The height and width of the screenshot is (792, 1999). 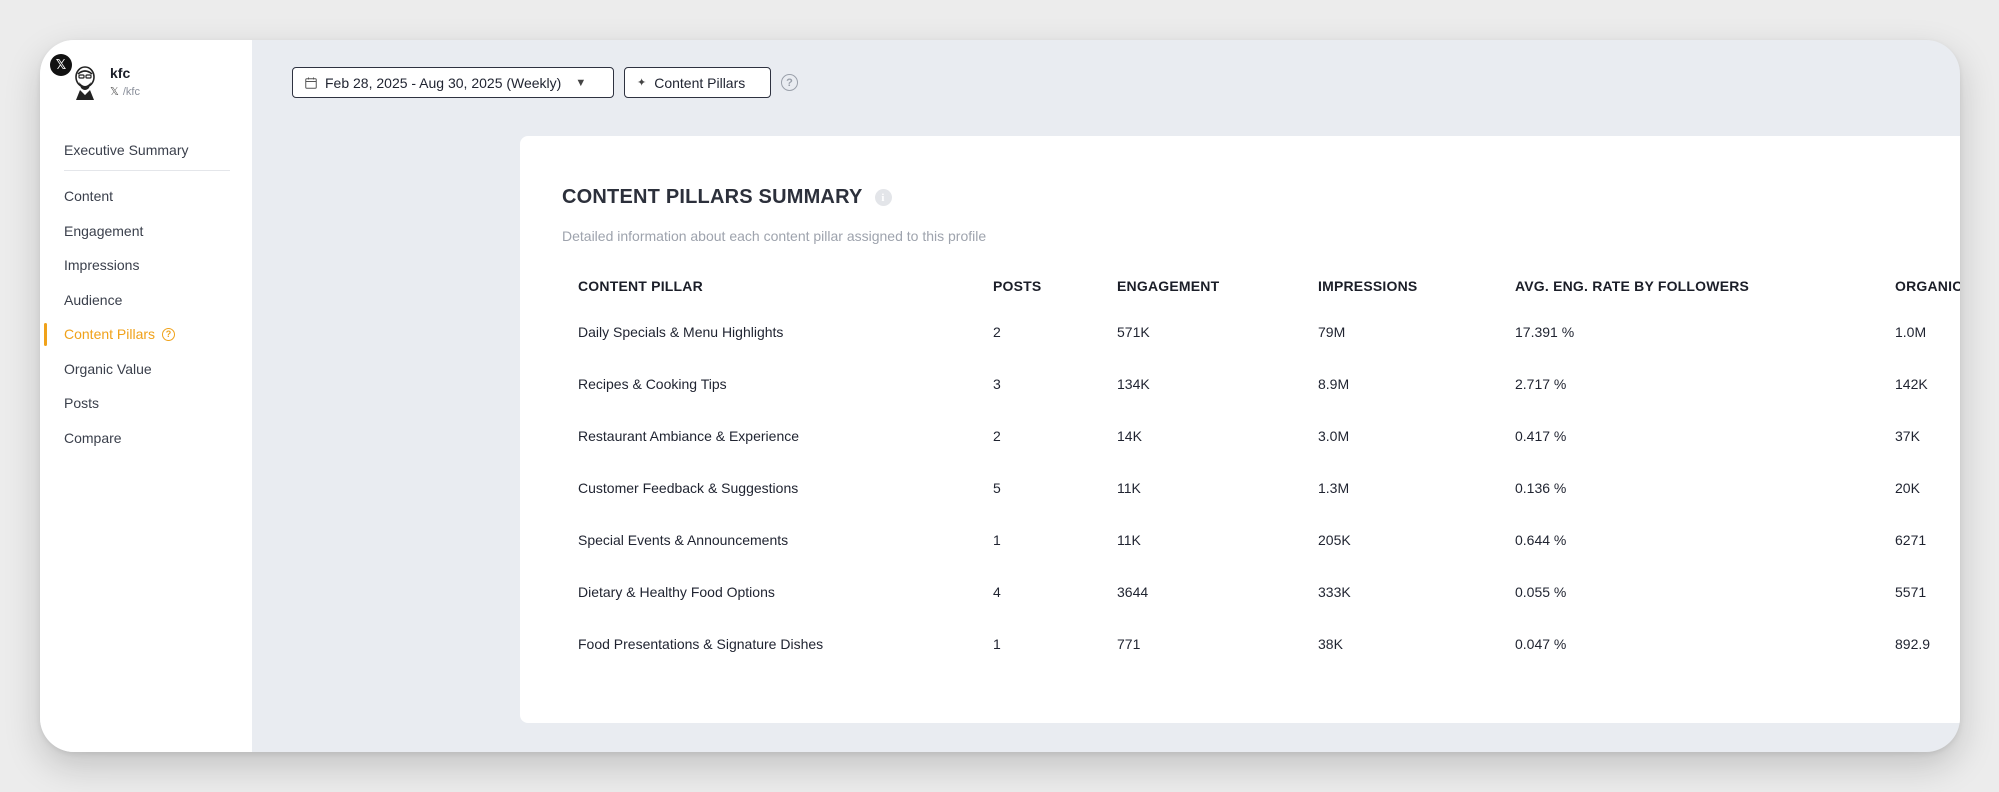 What do you see at coordinates (997, 592) in the screenshot?
I see `cell-posts: 4` at bounding box center [997, 592].